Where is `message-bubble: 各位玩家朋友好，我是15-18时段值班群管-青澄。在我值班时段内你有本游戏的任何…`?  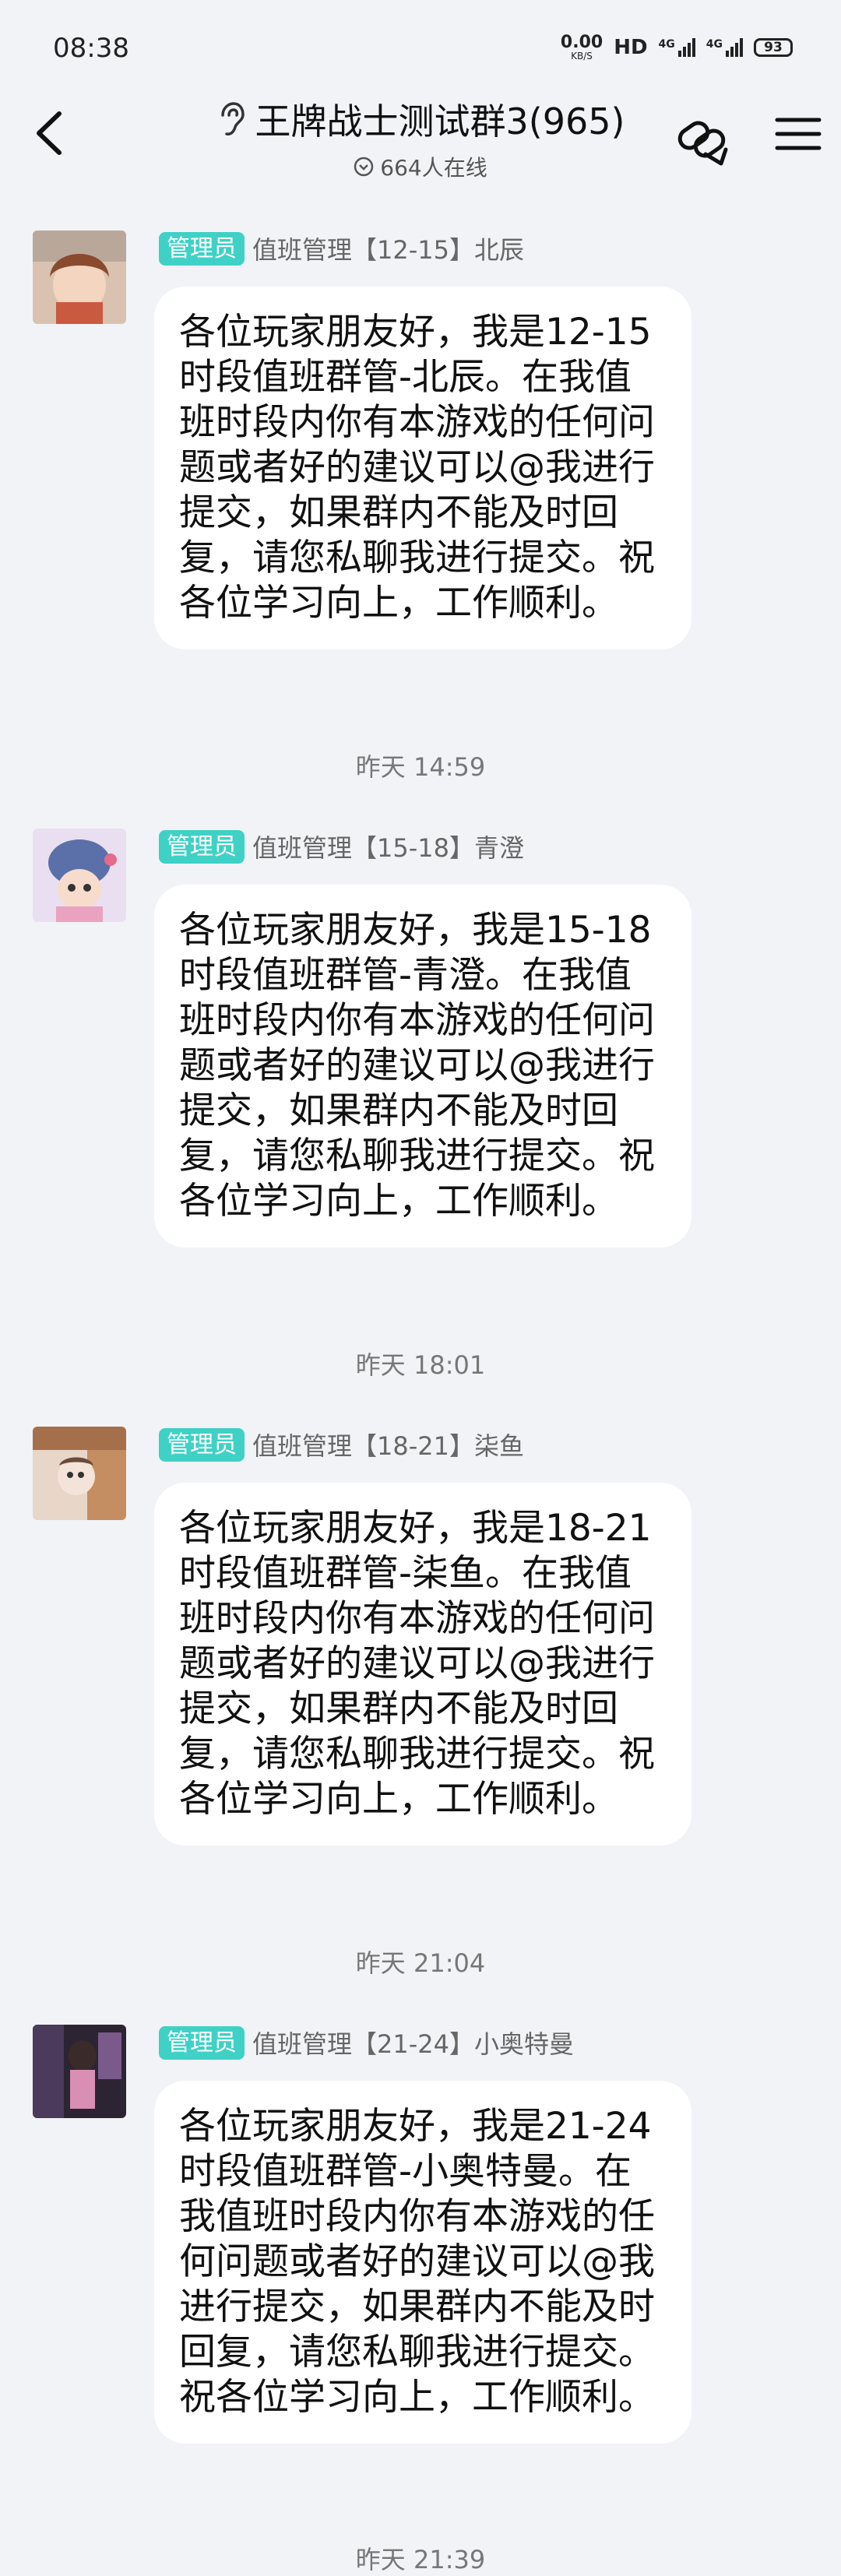
message-bubble: 各位玩家朋友好，我是15-18时段值班群管-青澄。在我值班时段内你有本游戏的任何… is located at coordinates (422, 1066).